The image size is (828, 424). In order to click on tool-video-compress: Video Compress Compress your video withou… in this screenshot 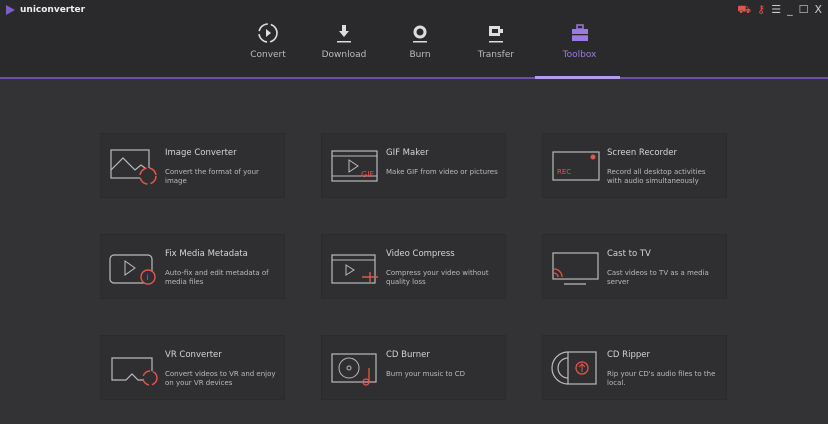, I will do `click(413, 266)`.